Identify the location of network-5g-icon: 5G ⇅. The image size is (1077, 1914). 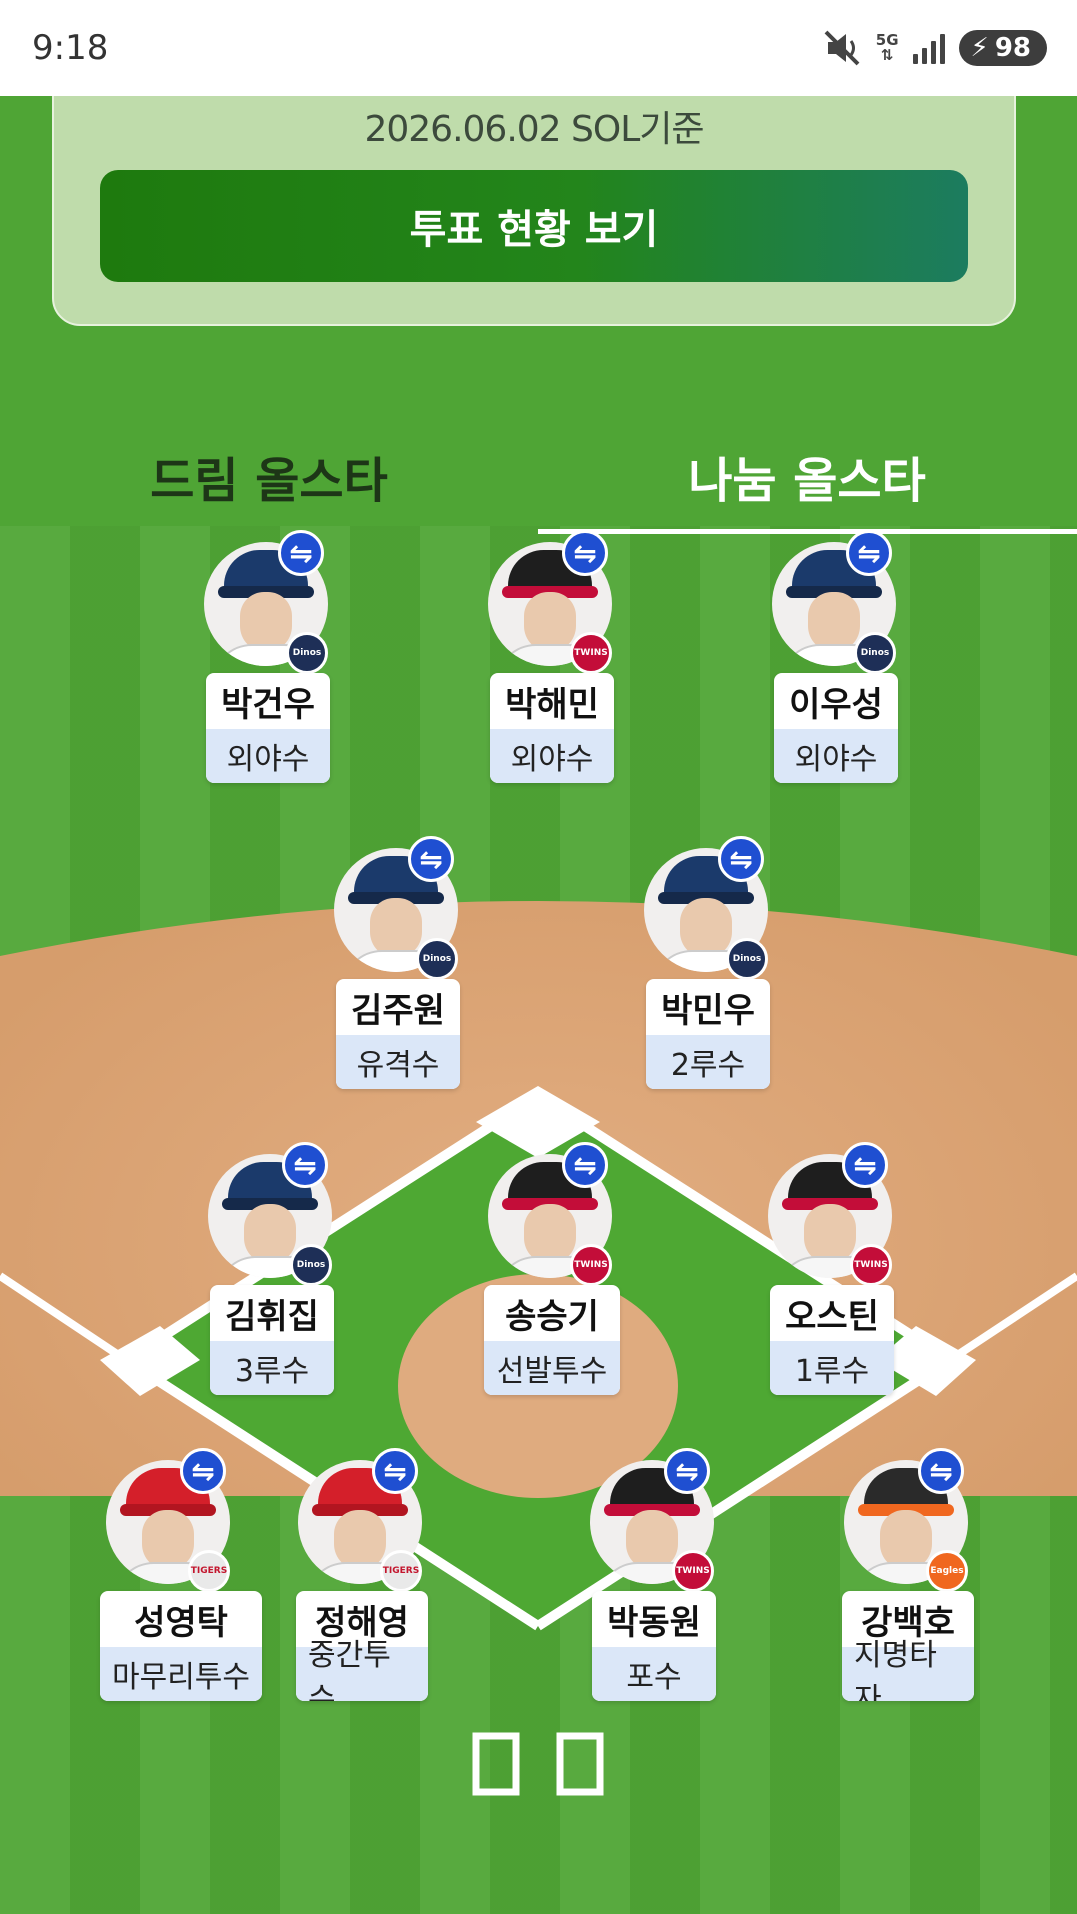
(887, 48).